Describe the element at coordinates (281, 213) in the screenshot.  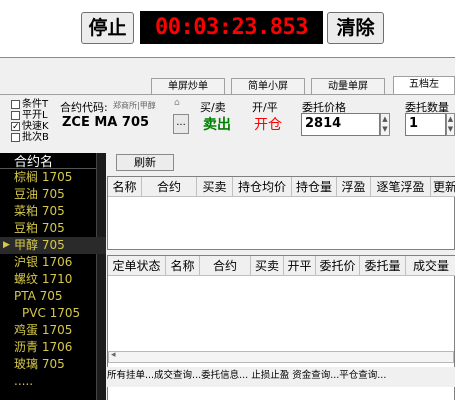
I see `positions-grid: 名称 合约 买卖 持仓均价 持仓量 浮盈 逐笔浮盈 更新` at that location.